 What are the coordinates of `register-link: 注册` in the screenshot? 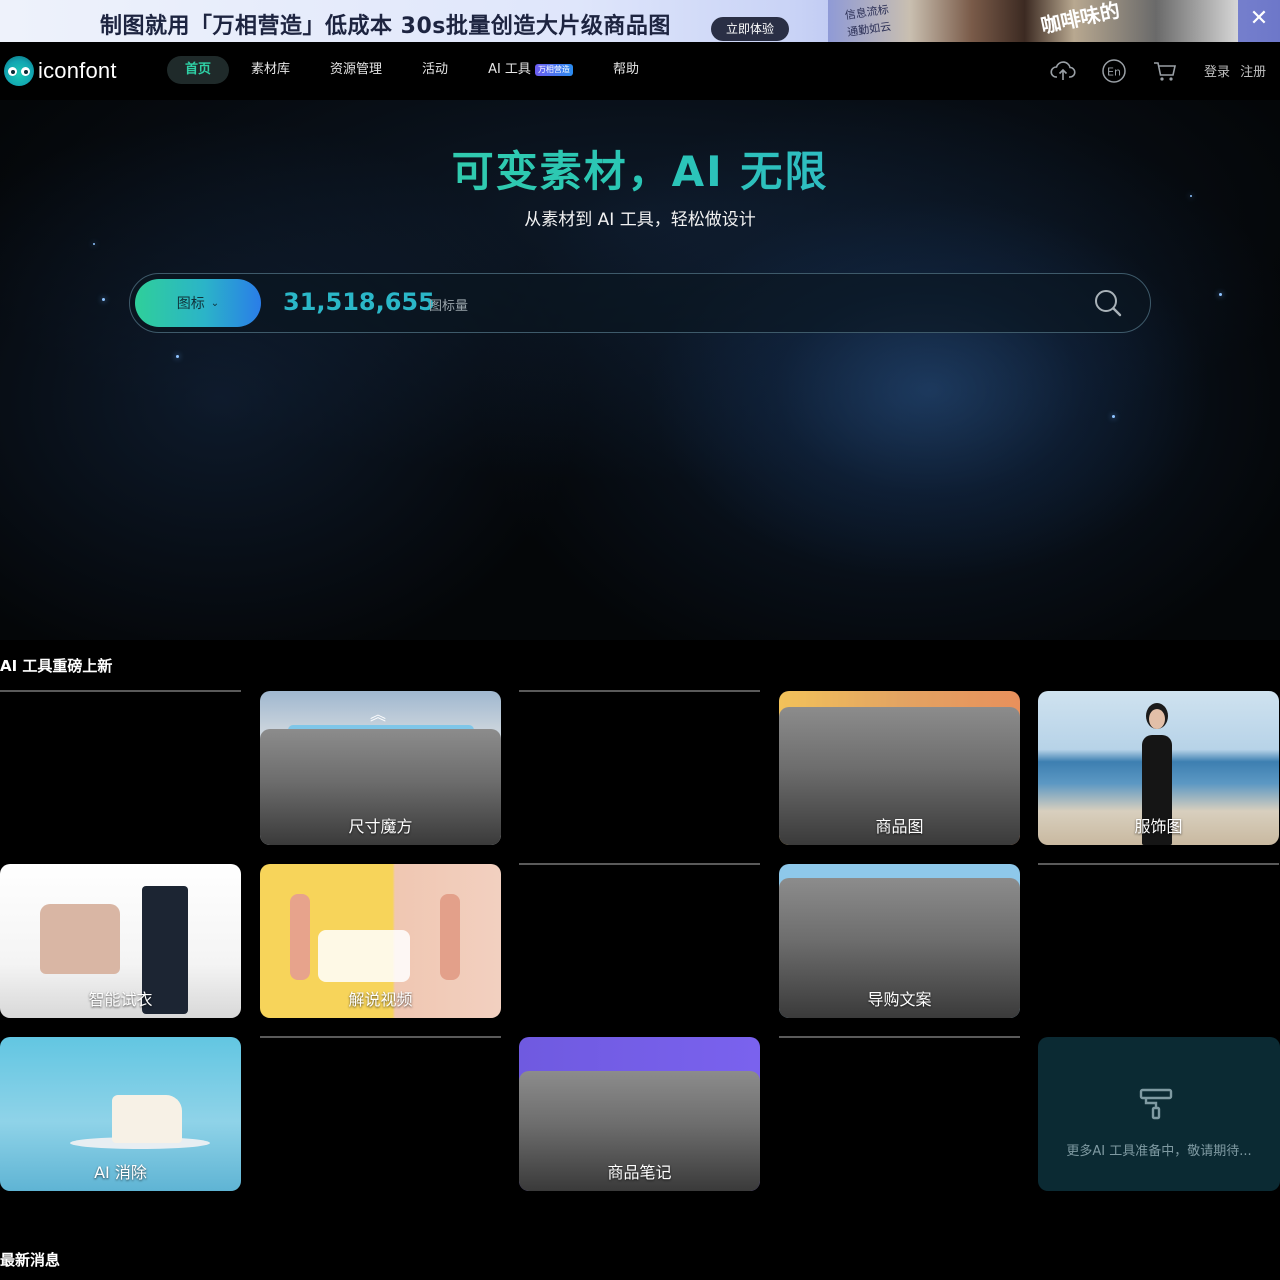 It's located at (1253, 72).